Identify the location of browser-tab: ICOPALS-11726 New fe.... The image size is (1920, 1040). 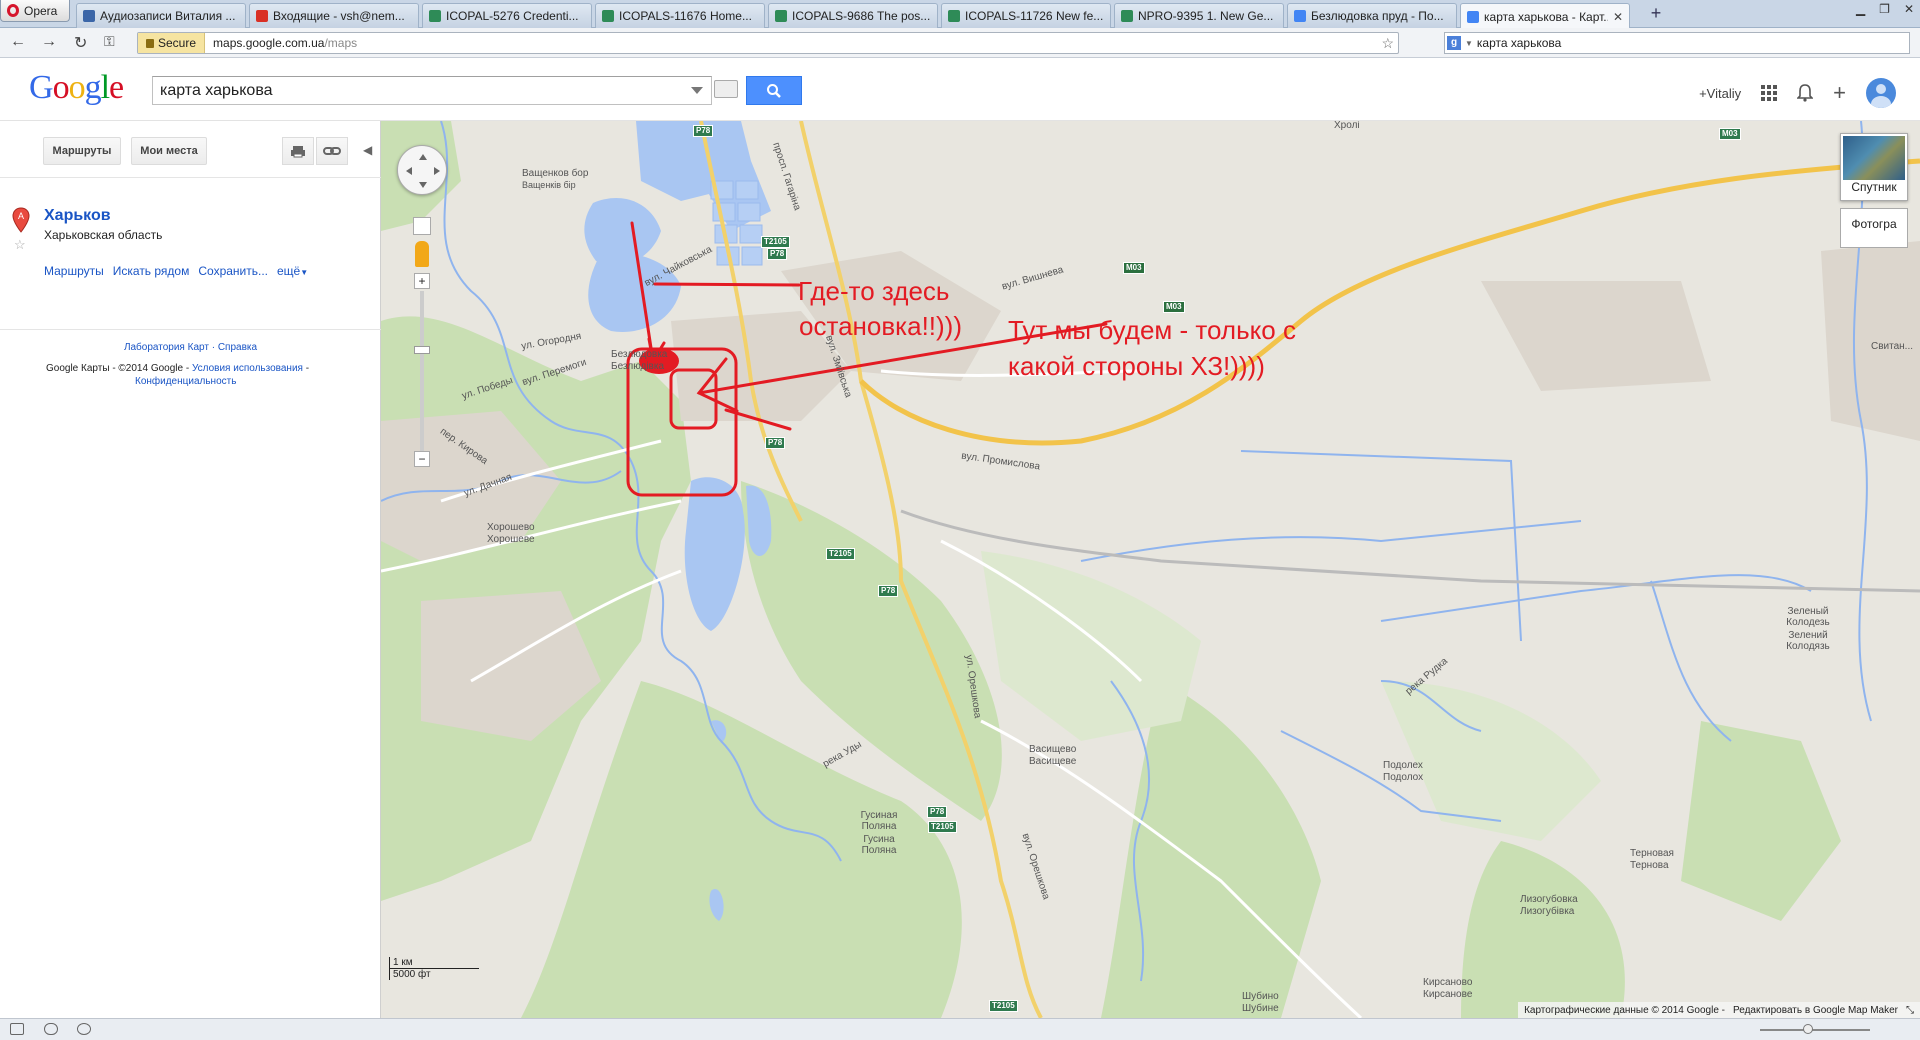
(1026, 15).